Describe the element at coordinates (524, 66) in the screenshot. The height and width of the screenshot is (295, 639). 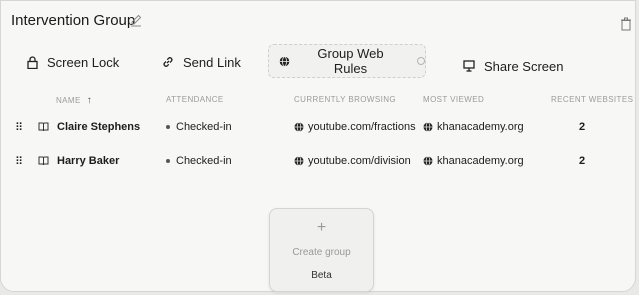
I see `share-screen-label: Share Screen` at that location.